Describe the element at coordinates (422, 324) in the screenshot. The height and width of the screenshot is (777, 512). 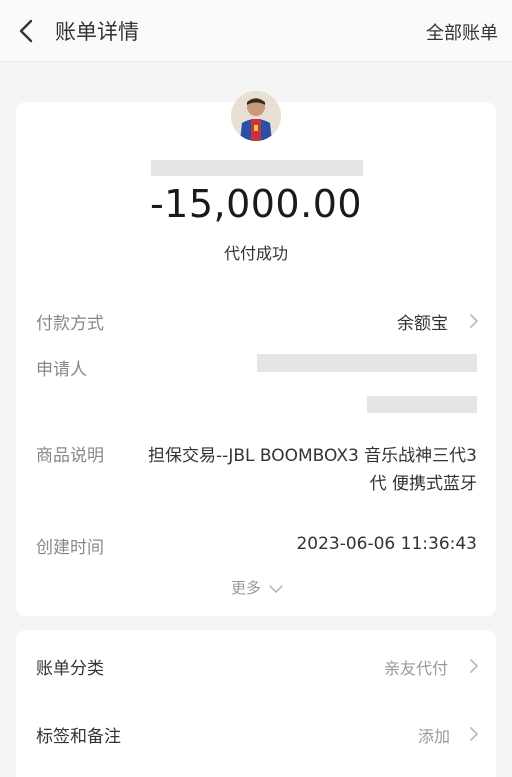
I see `payment-method-value: 余额宝` at that location.